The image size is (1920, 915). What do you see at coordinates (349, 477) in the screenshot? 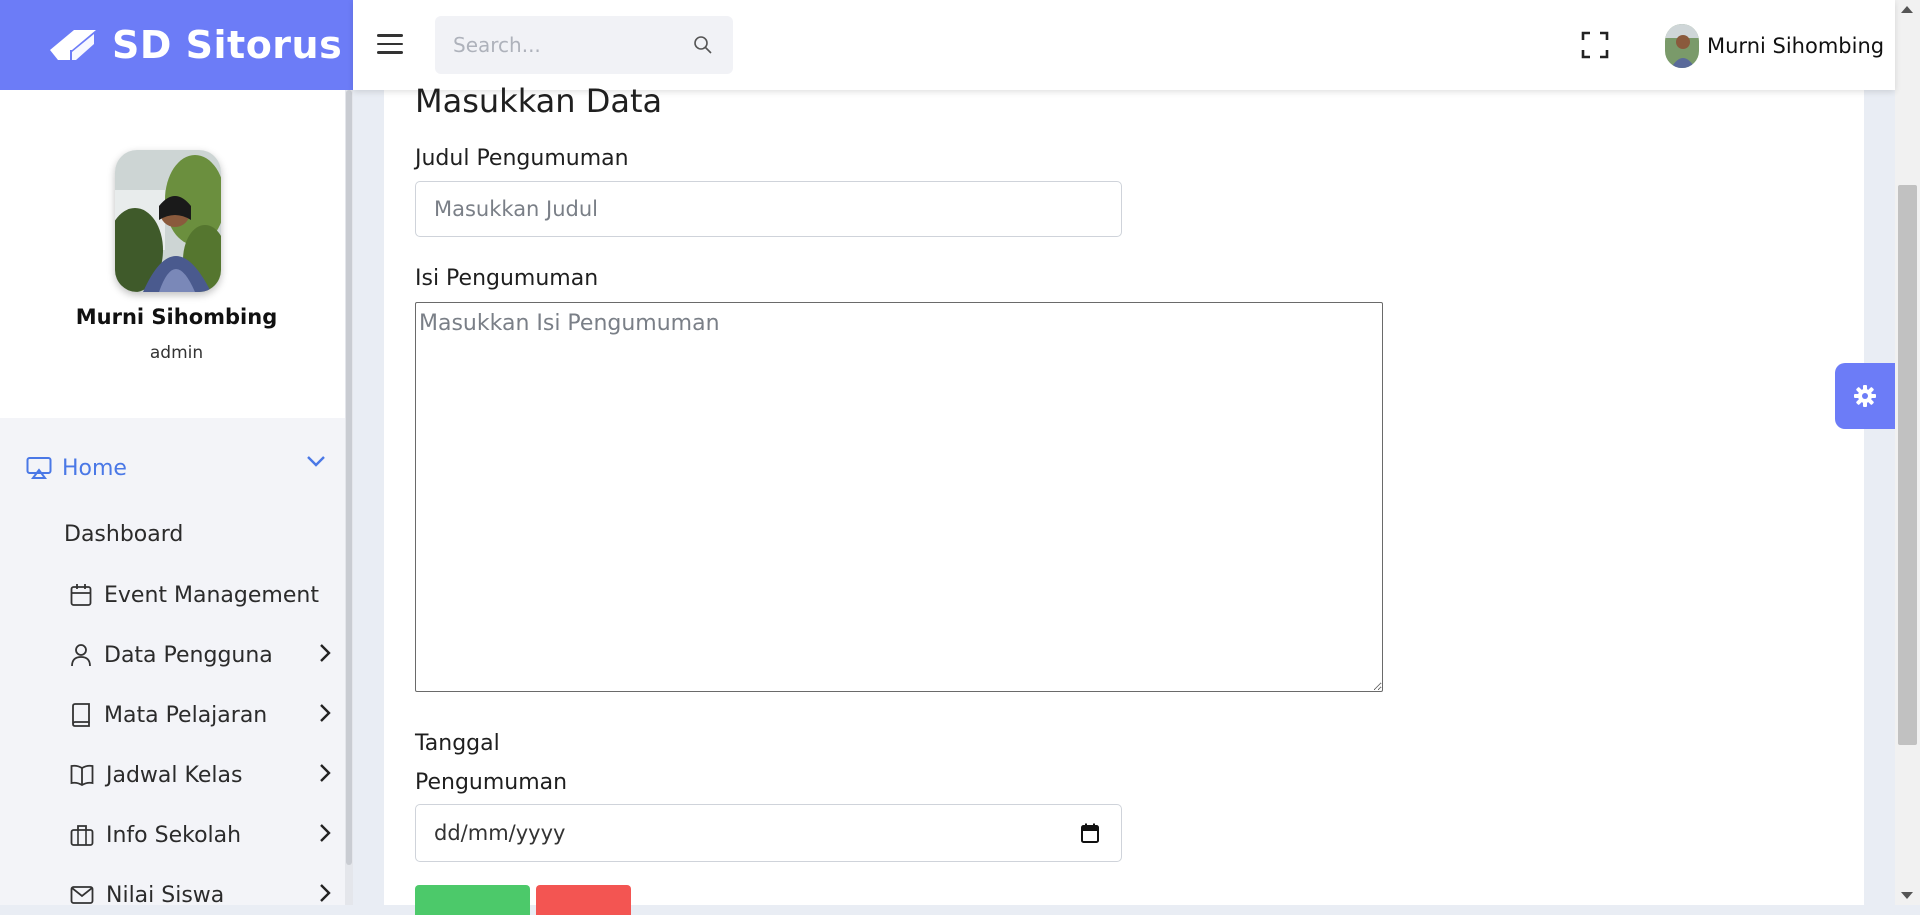
I see `sidebar-scroll-thumb` at bounding box center [349, 477].